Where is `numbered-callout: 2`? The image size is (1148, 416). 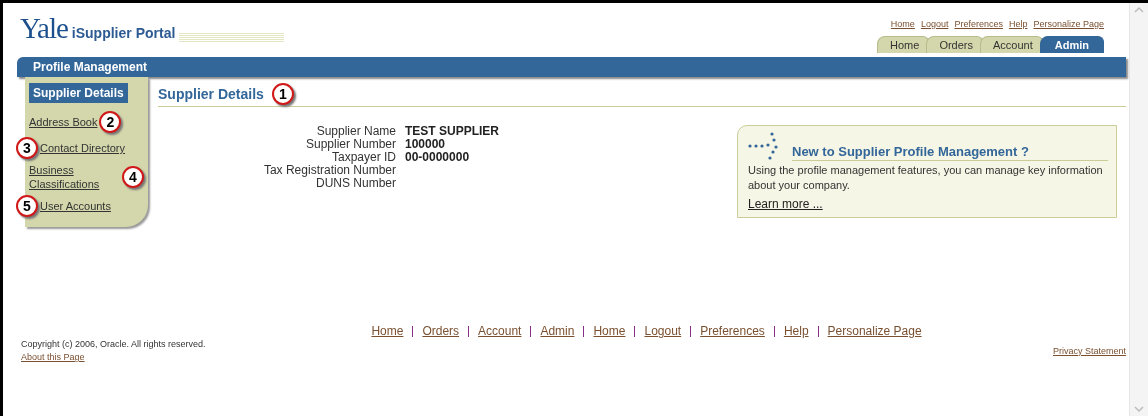
numbered-callout: 2 is located at coordinates (110, 122).